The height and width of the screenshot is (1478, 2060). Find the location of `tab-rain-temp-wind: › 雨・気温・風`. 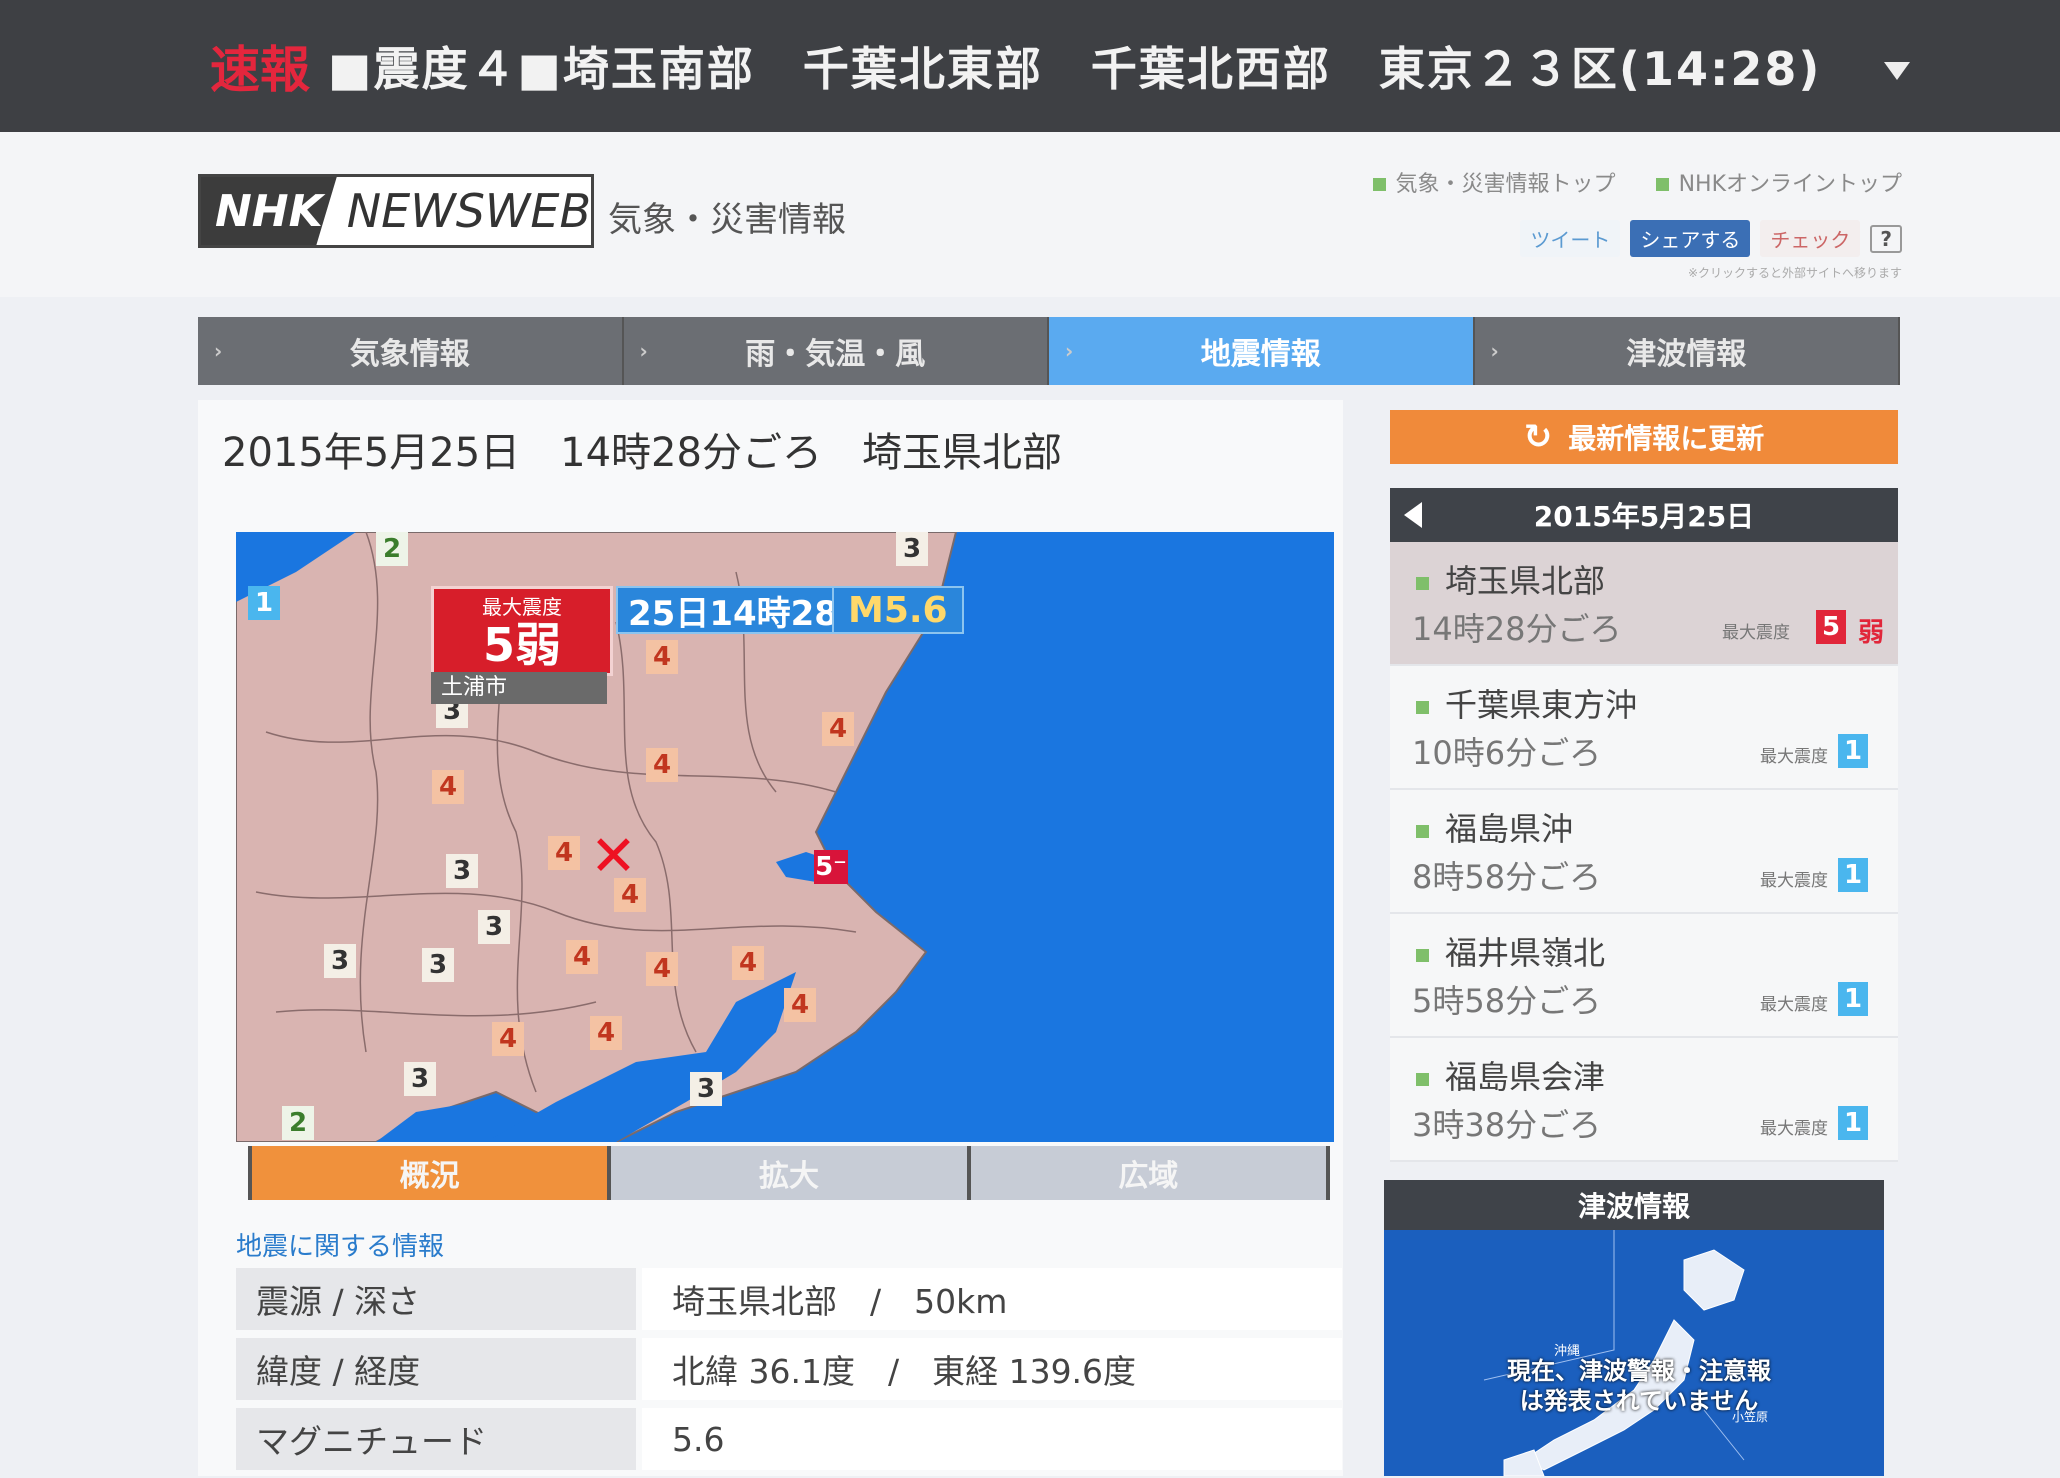

tab-rain-temp-wind: › 雨・気温・風 is located at coordinates (836, 351).